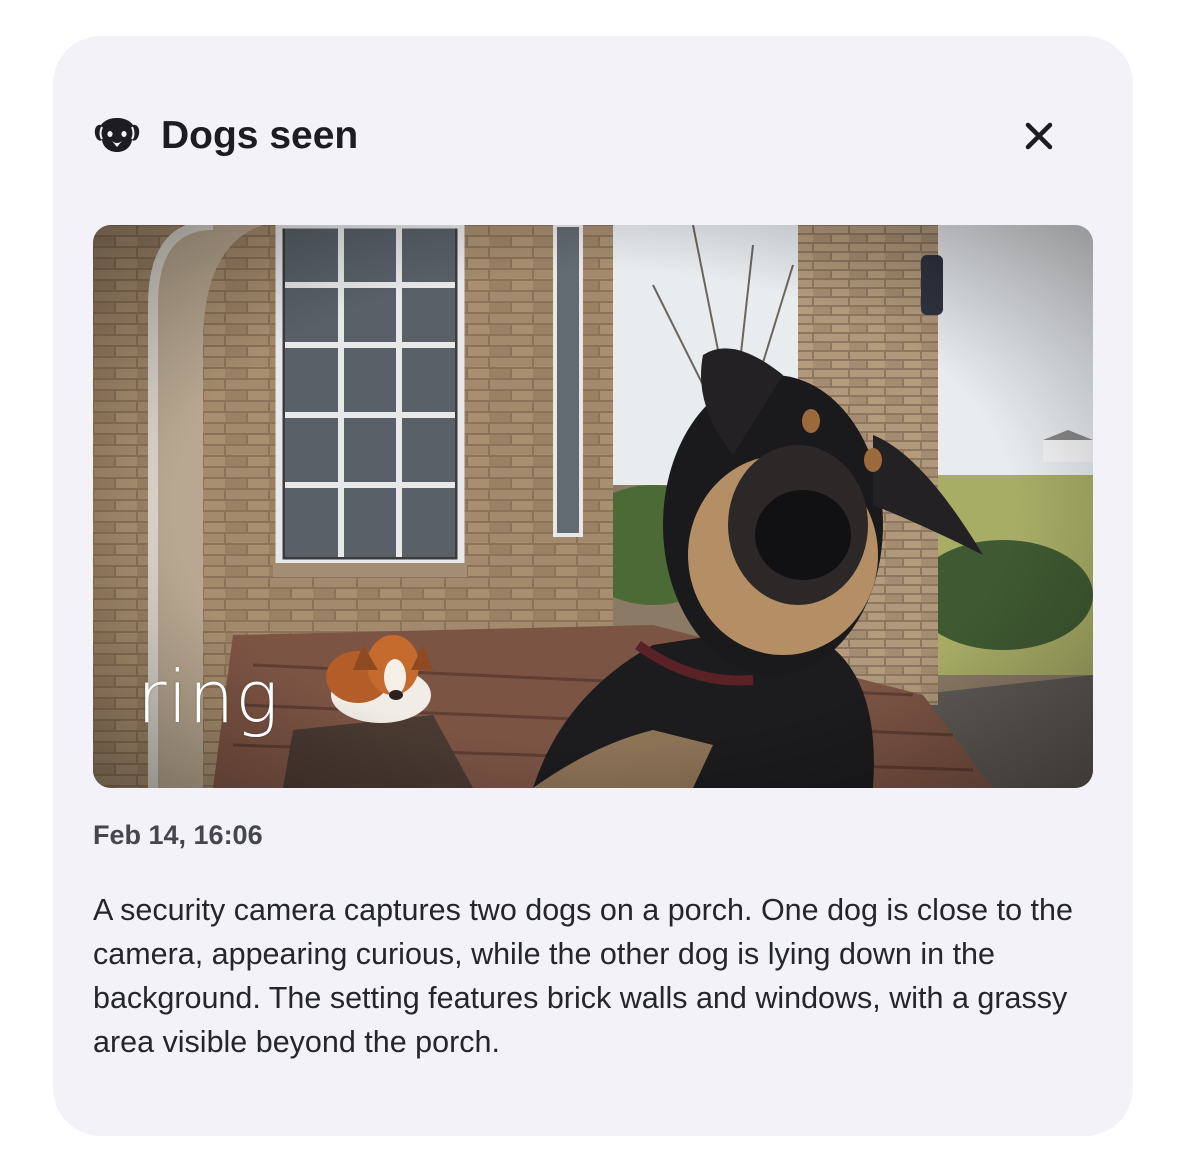  Describe the element at coordinates (117, 135) in the screenshot. I see `dog-face-icon` at that location.